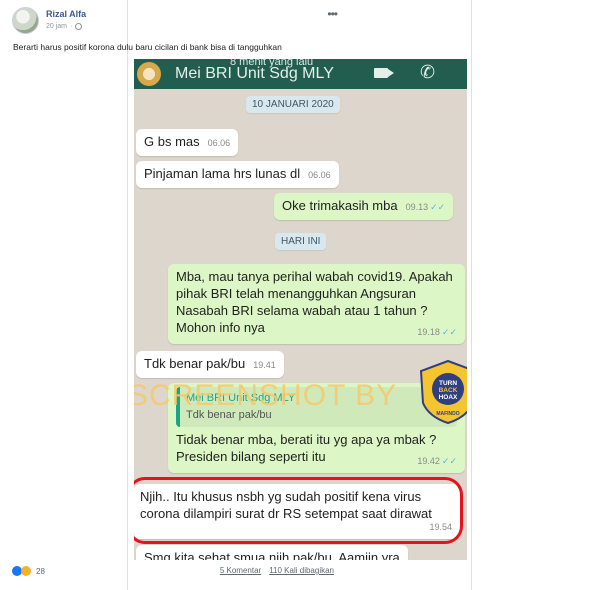 This screenshot has height=590, width=600. I want to click on badge-text: HOAX, so click(448, 397).